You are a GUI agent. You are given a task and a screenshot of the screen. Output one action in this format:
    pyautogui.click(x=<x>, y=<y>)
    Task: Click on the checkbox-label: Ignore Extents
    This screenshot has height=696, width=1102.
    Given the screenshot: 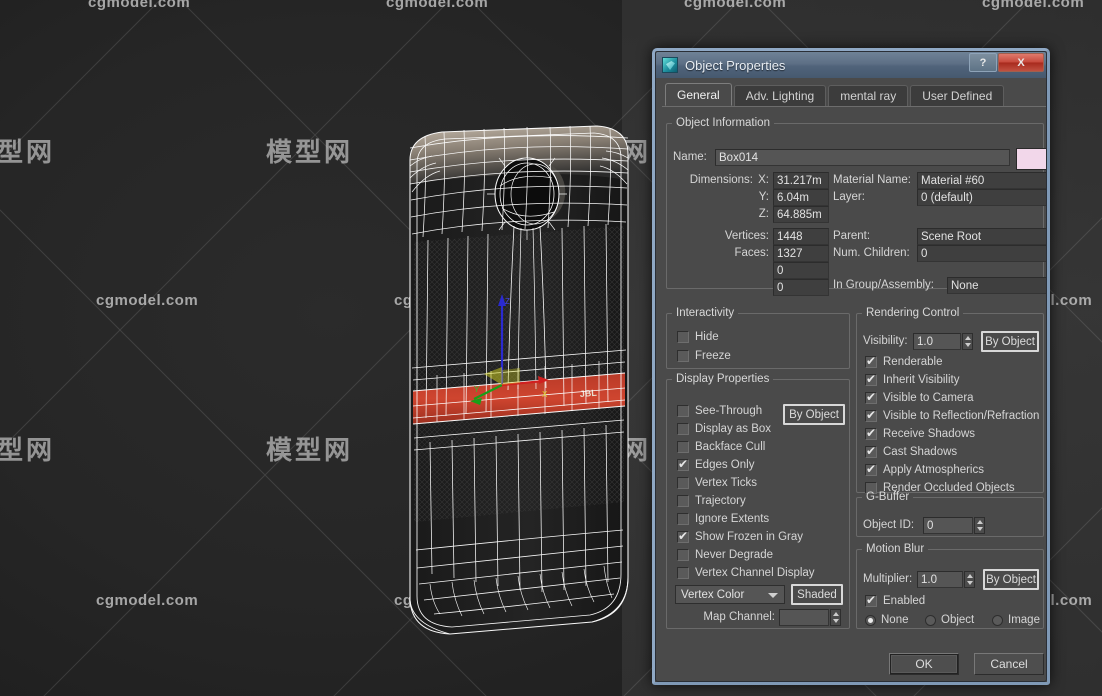 What is the action you would take?
    pyautogui.click(x=732, y=519)
    